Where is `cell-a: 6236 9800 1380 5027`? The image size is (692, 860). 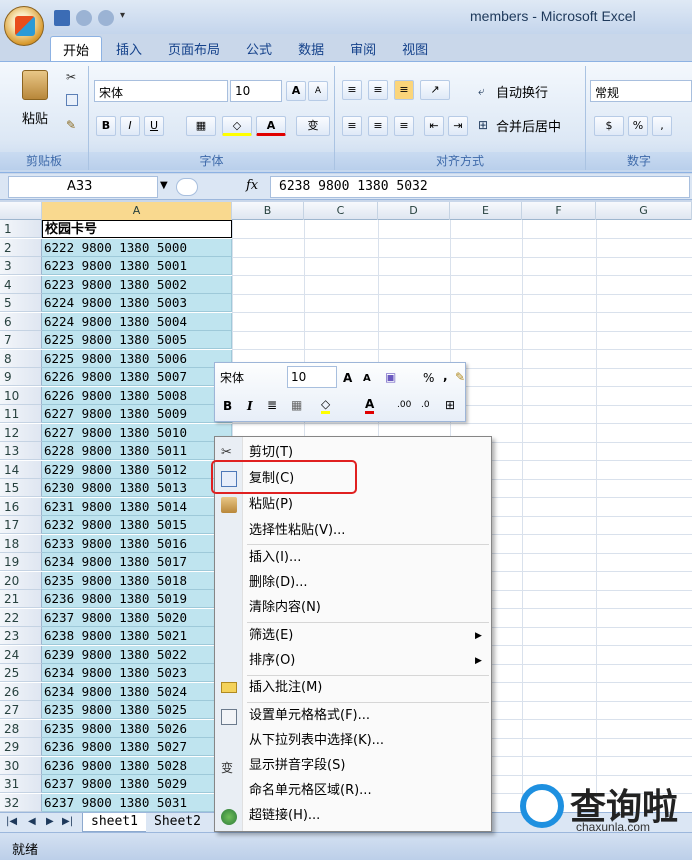 cell-a: 6236 9800 1380 5027 is located at coordinates (137, 747).